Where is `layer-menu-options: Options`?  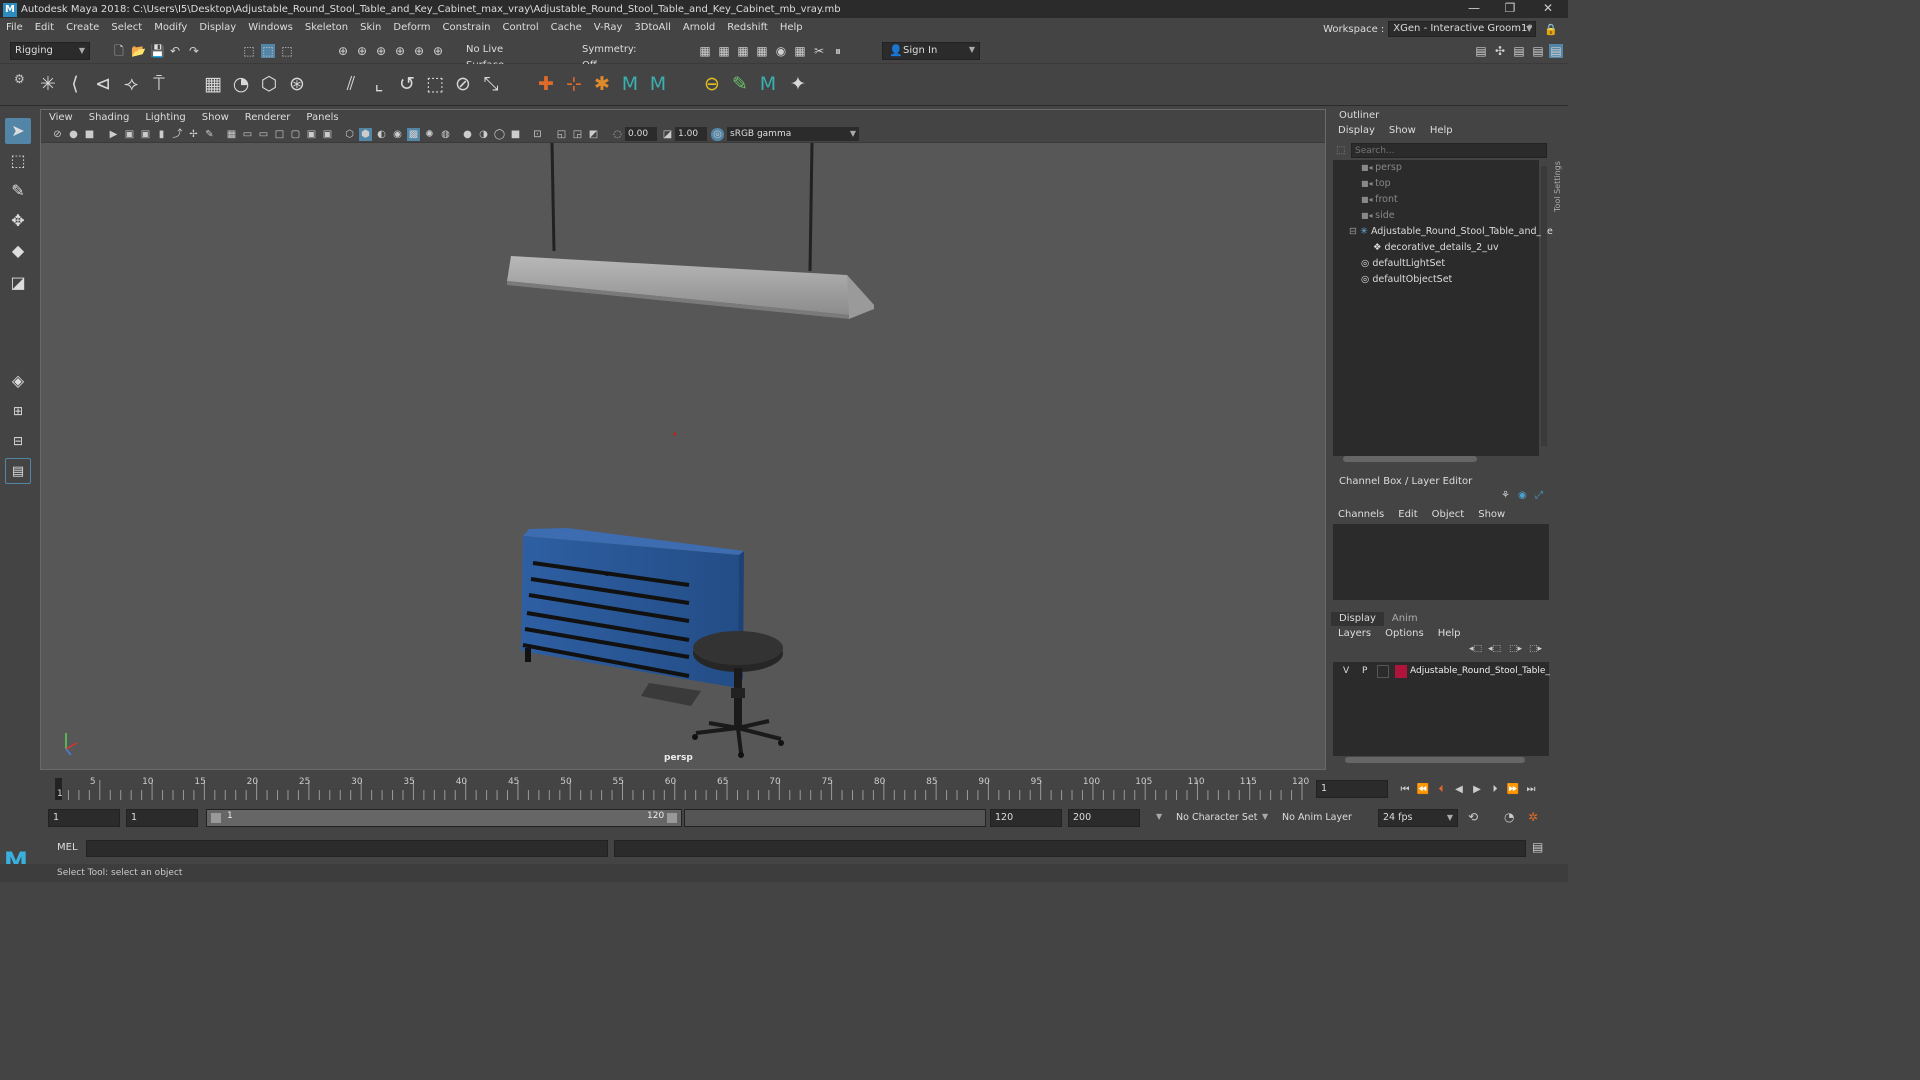 layer-menu-options: Options is located at coordinates (1404, 634).